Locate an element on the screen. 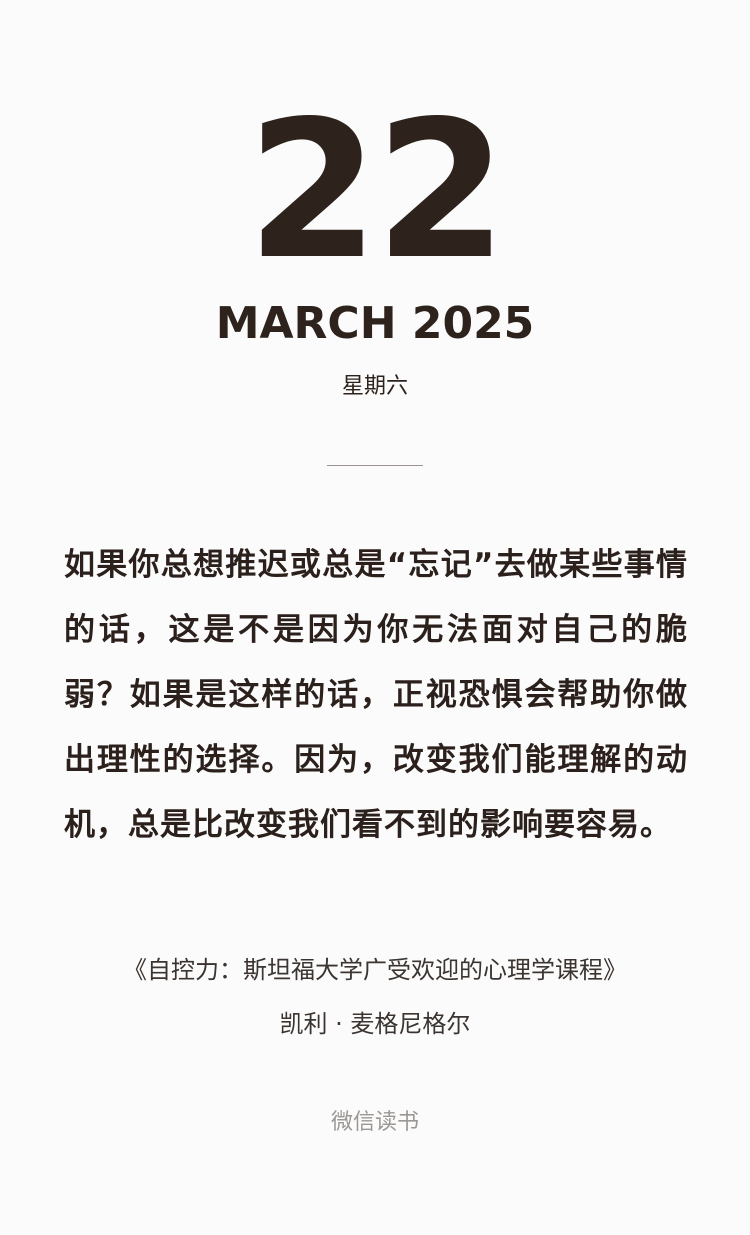 The height and width of the screenshot is (1235, 750). date-day: 22 is located at coordinates (376, 190).